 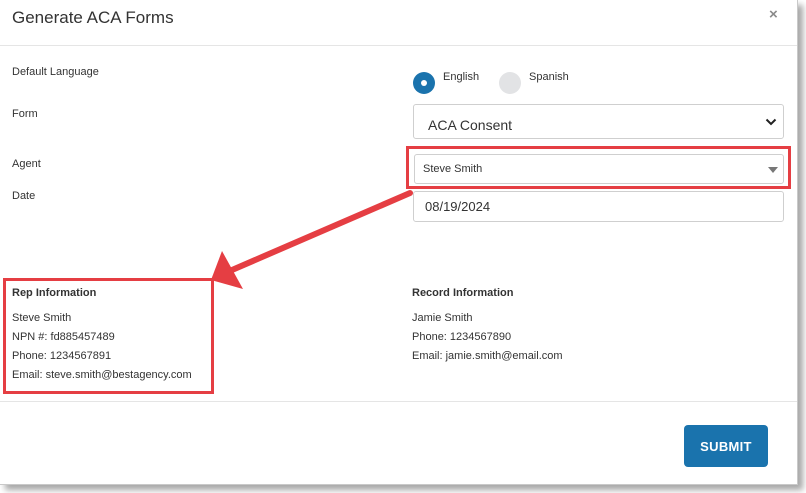 I want to click on agent-highlight-box, so click(x=598, y=167).